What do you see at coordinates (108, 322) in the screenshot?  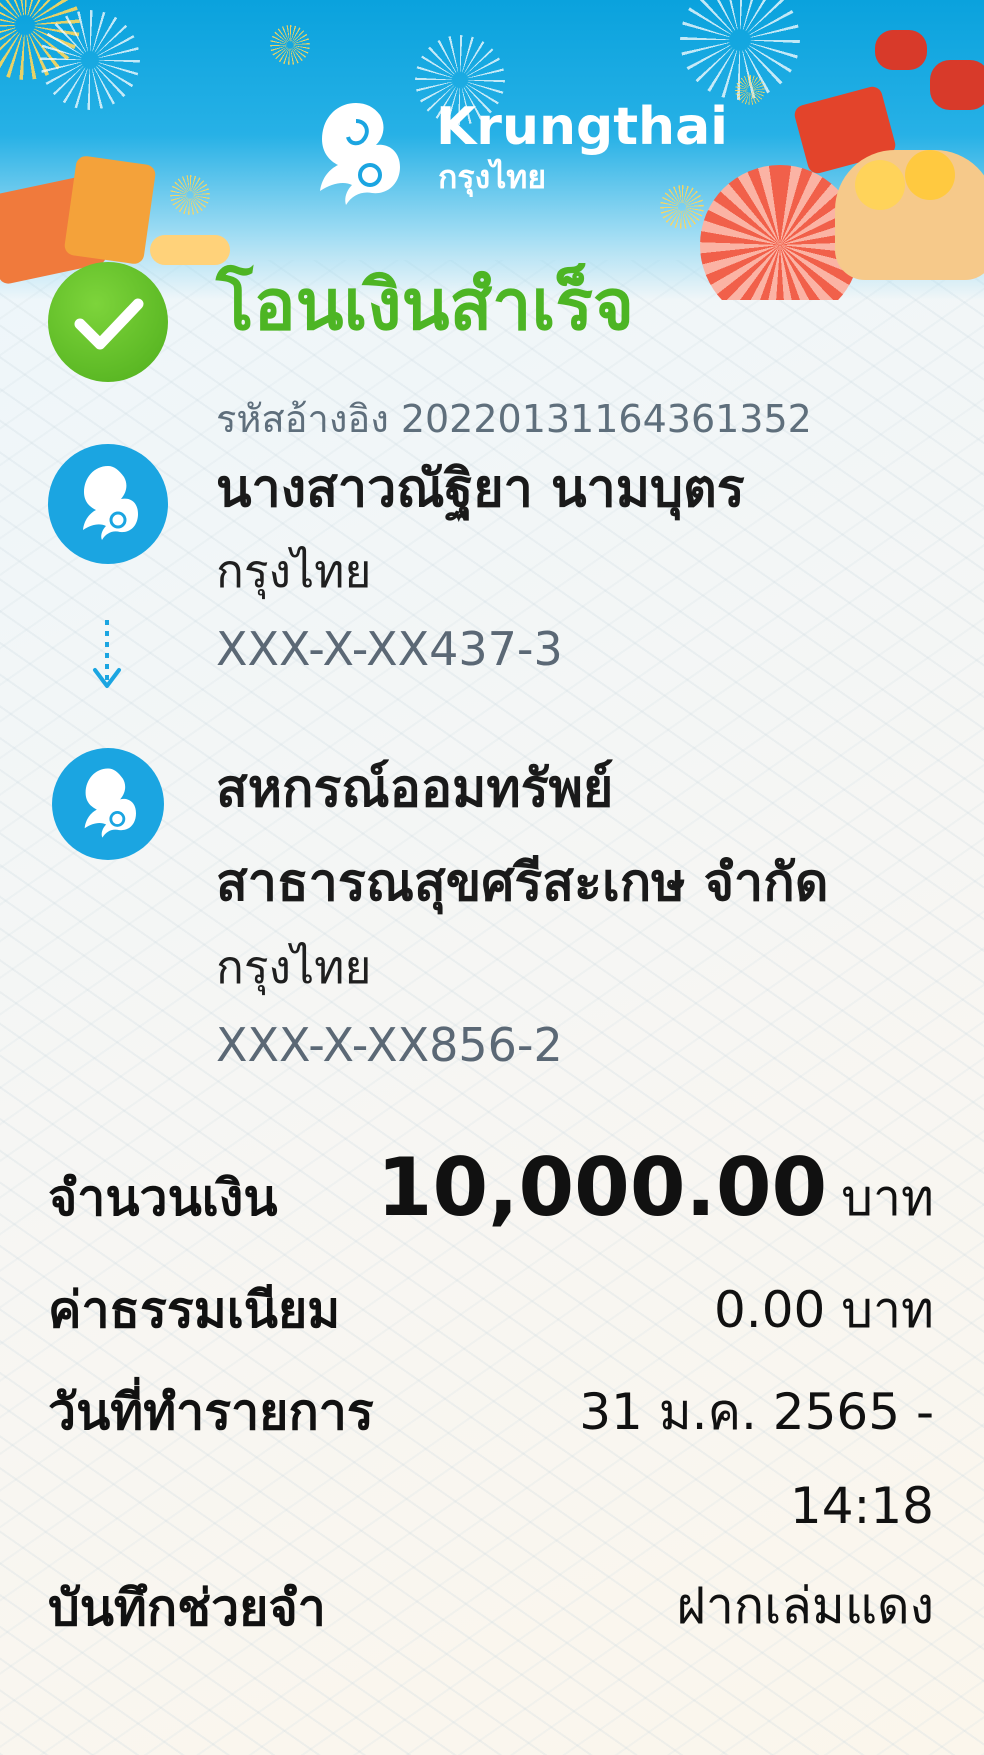 I see `success-check-icon` at bounding box center [108, 322].